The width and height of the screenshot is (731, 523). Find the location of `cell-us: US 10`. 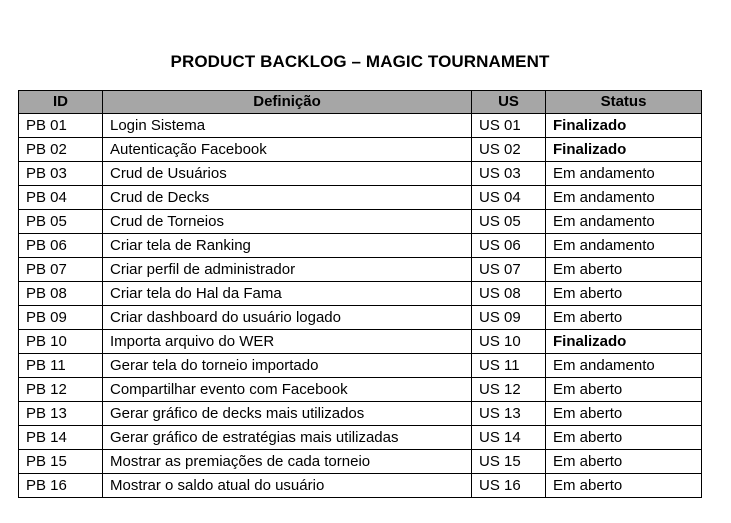

cell-us: US 10 is located at coordinates (508, 341).